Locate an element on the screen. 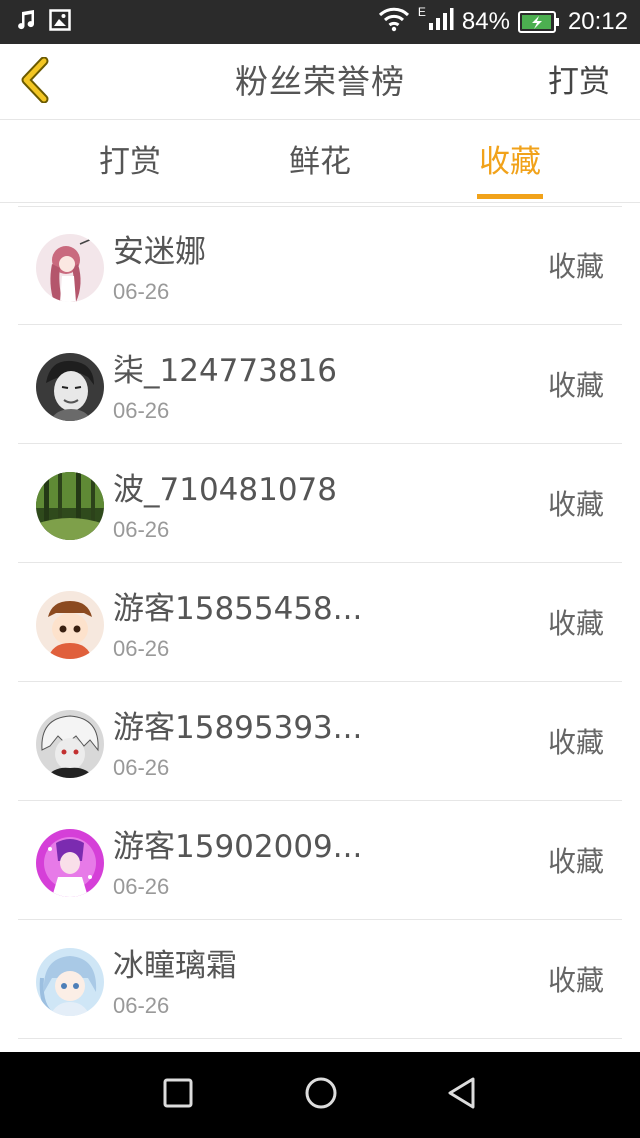 Image resolution: width=640 pixels, height=1138 pixels. square-icon is located at coordinates (178, 1095).